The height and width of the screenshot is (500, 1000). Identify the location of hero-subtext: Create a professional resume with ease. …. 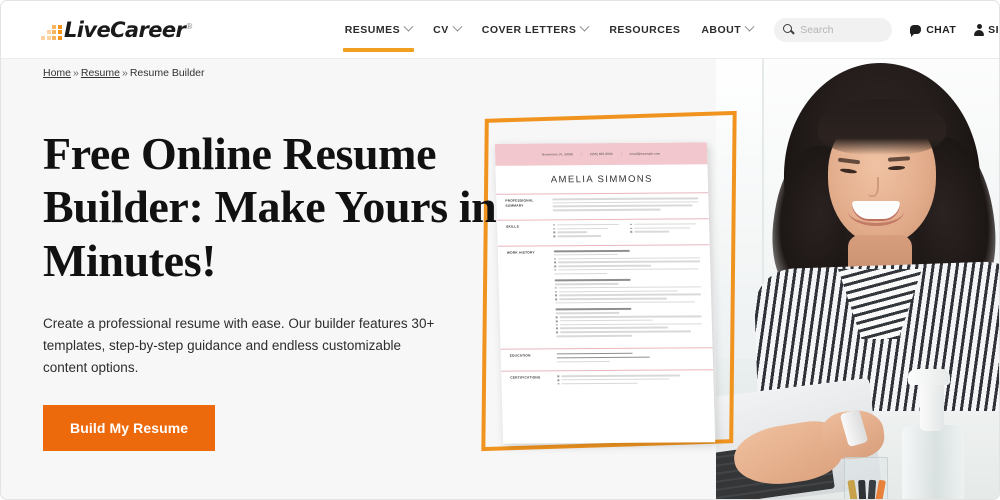
(239, 345).